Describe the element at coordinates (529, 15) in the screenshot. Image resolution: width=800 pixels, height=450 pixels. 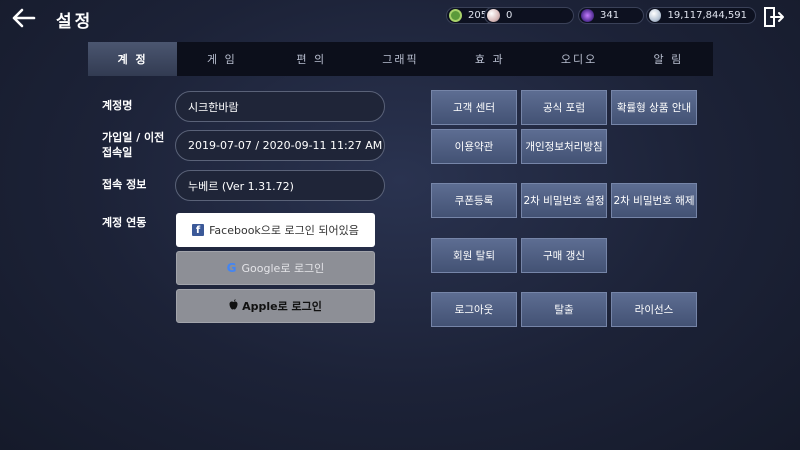
I see `currency-pearl: 0` at that location.